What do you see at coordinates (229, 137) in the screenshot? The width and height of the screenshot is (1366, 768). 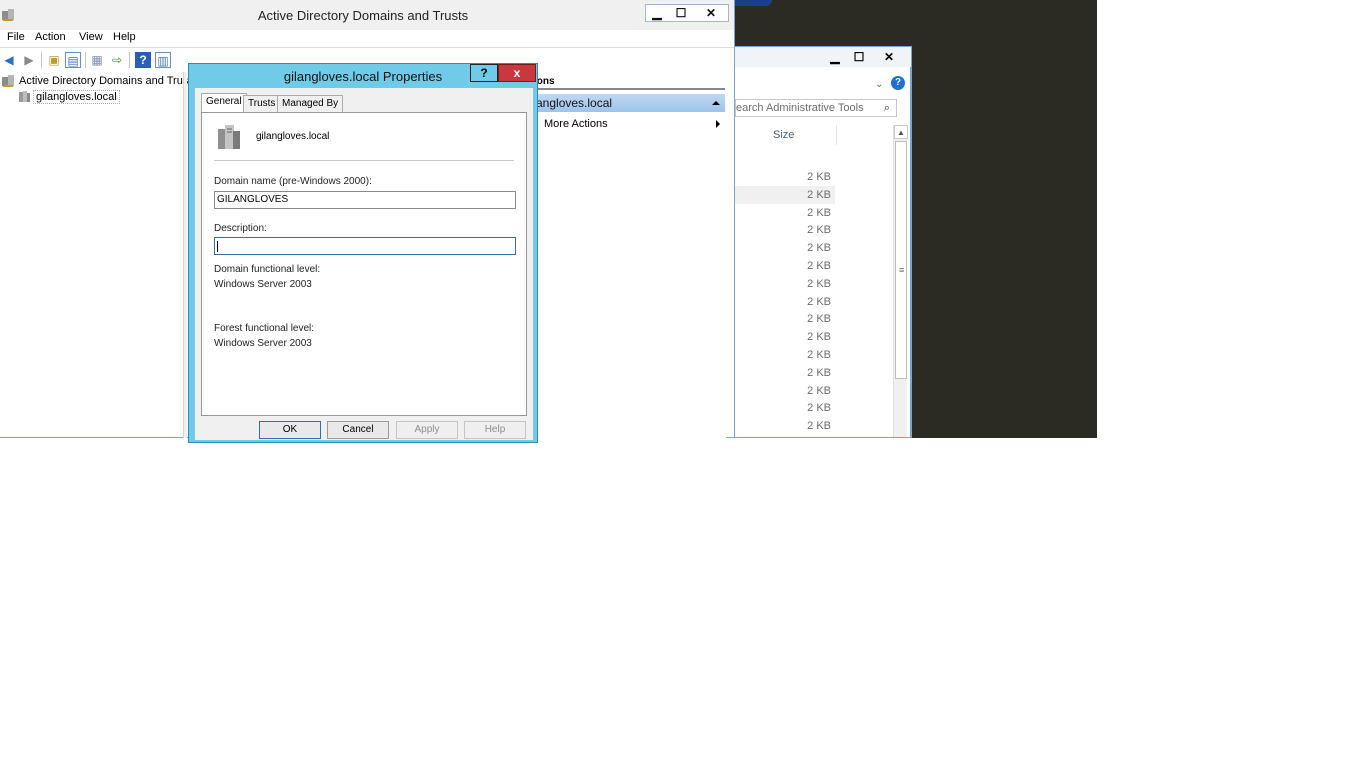 I see `domain-servers-icon` at bounding box center [229, 137].